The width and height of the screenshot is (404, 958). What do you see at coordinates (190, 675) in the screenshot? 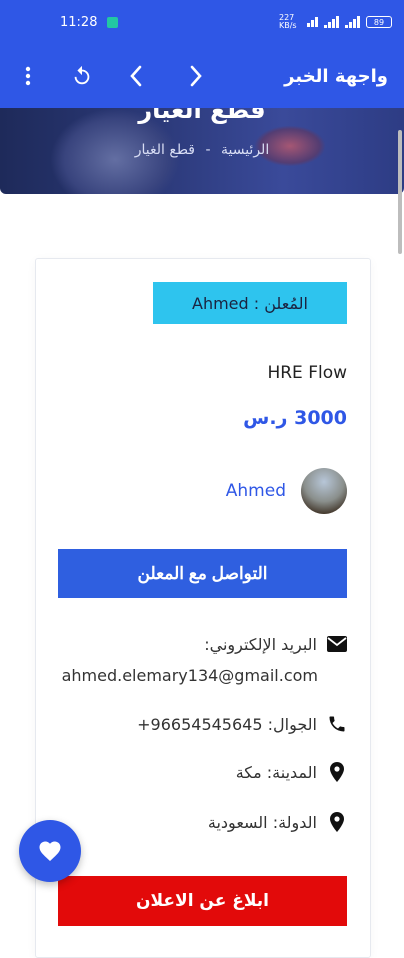
I see `email-value: ahmed.elemary134@gmail.com` at bounding box center [190, 675].